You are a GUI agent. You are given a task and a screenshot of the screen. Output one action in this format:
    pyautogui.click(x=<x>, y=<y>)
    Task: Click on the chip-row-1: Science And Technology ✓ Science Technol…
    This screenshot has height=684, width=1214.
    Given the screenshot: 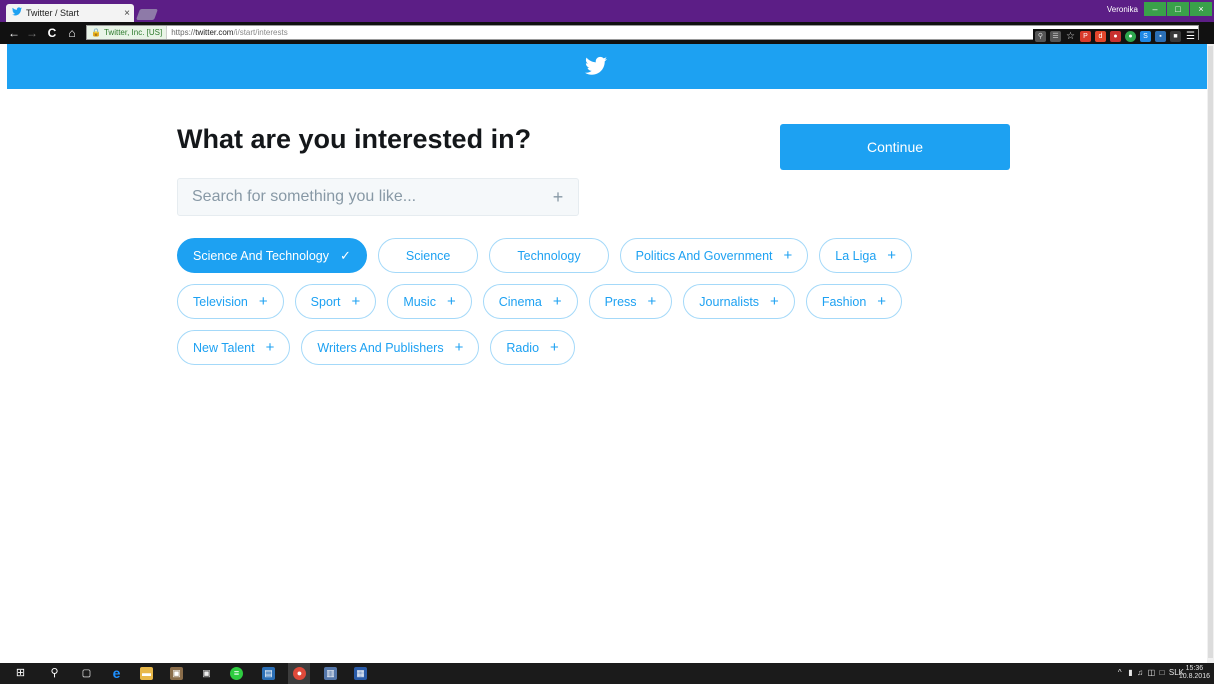 What is the action you would take?
    pyautogui.click(x=545, y=255)
    